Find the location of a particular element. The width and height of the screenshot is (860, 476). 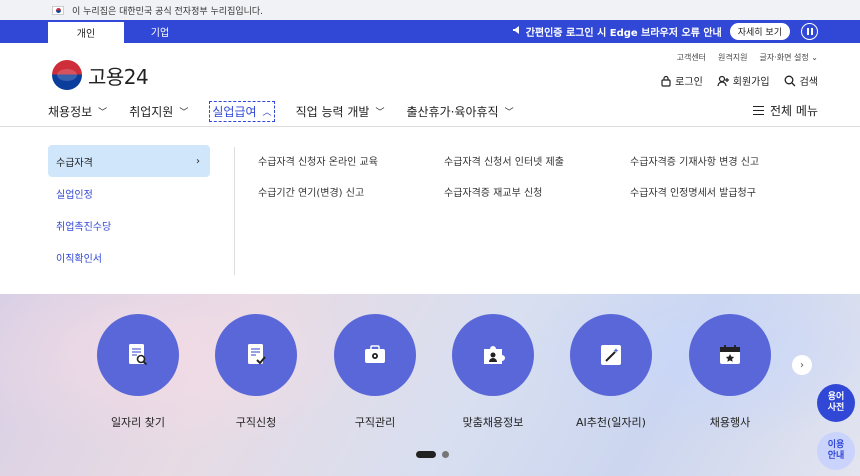

search-icon is located at coordinates (790, 80).